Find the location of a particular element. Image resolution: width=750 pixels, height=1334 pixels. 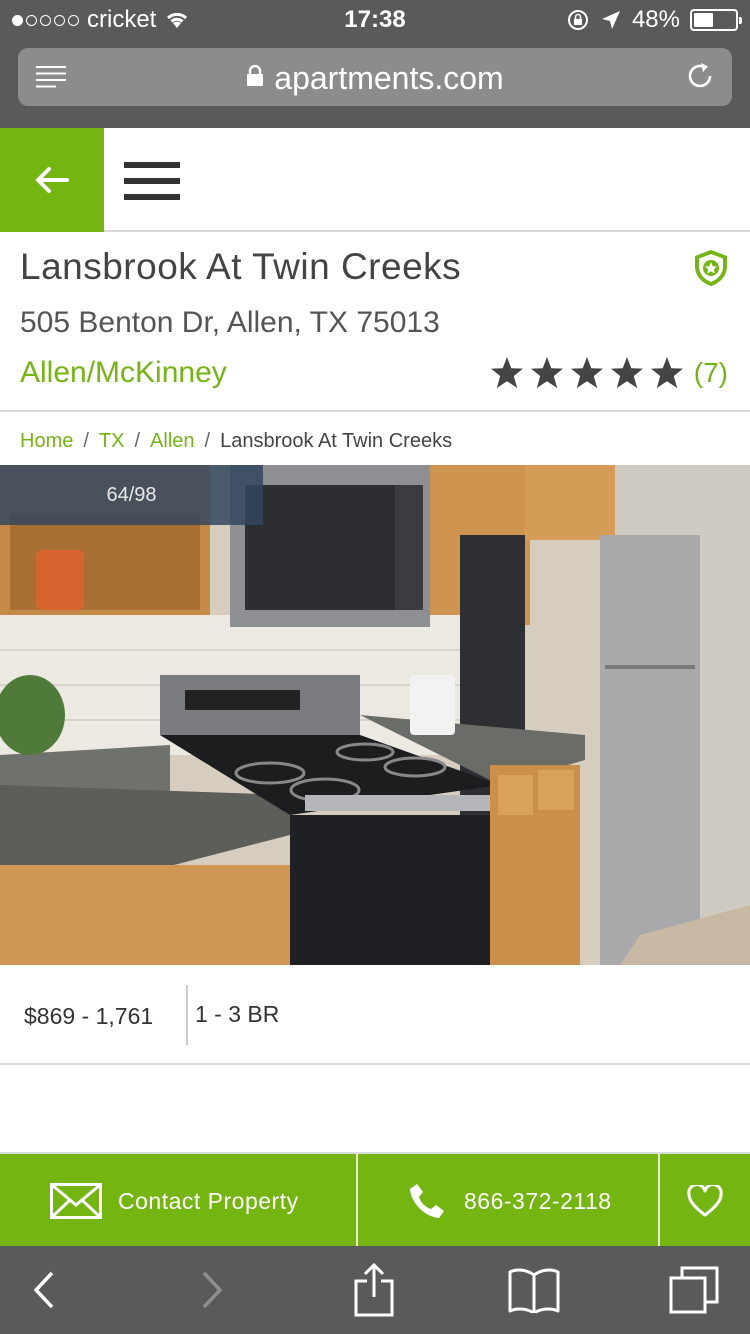

browser-top-chrome: cricket 17:38 48% apartments.com is located at coordinates (375, 64).